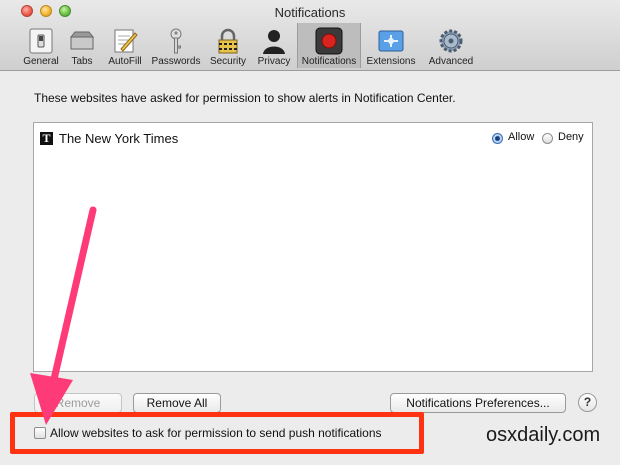 The height and width of the screenshot is (465, 620). I want to click on key-icon, so click(176, 41).